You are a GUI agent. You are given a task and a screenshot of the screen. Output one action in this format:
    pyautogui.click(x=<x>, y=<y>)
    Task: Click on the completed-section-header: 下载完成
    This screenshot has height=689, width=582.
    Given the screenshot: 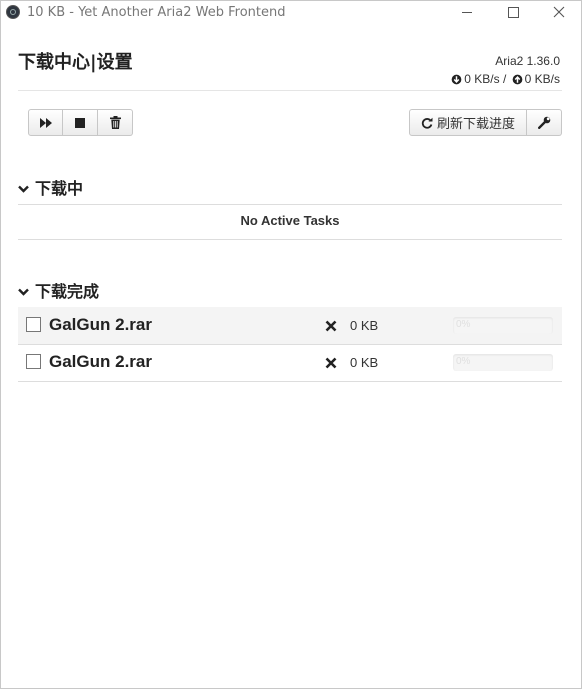 What is the action you would take?
    pyautogui.click(x=58, y=290)
    